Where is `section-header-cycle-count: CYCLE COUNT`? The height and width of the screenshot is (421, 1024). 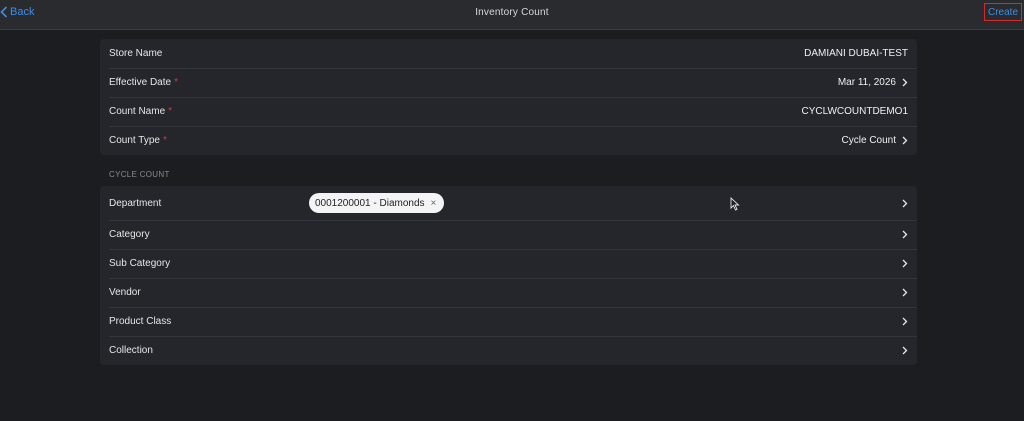 section-header-cycle-count: CYCLE COUNT is located at coordinates (139, 174).